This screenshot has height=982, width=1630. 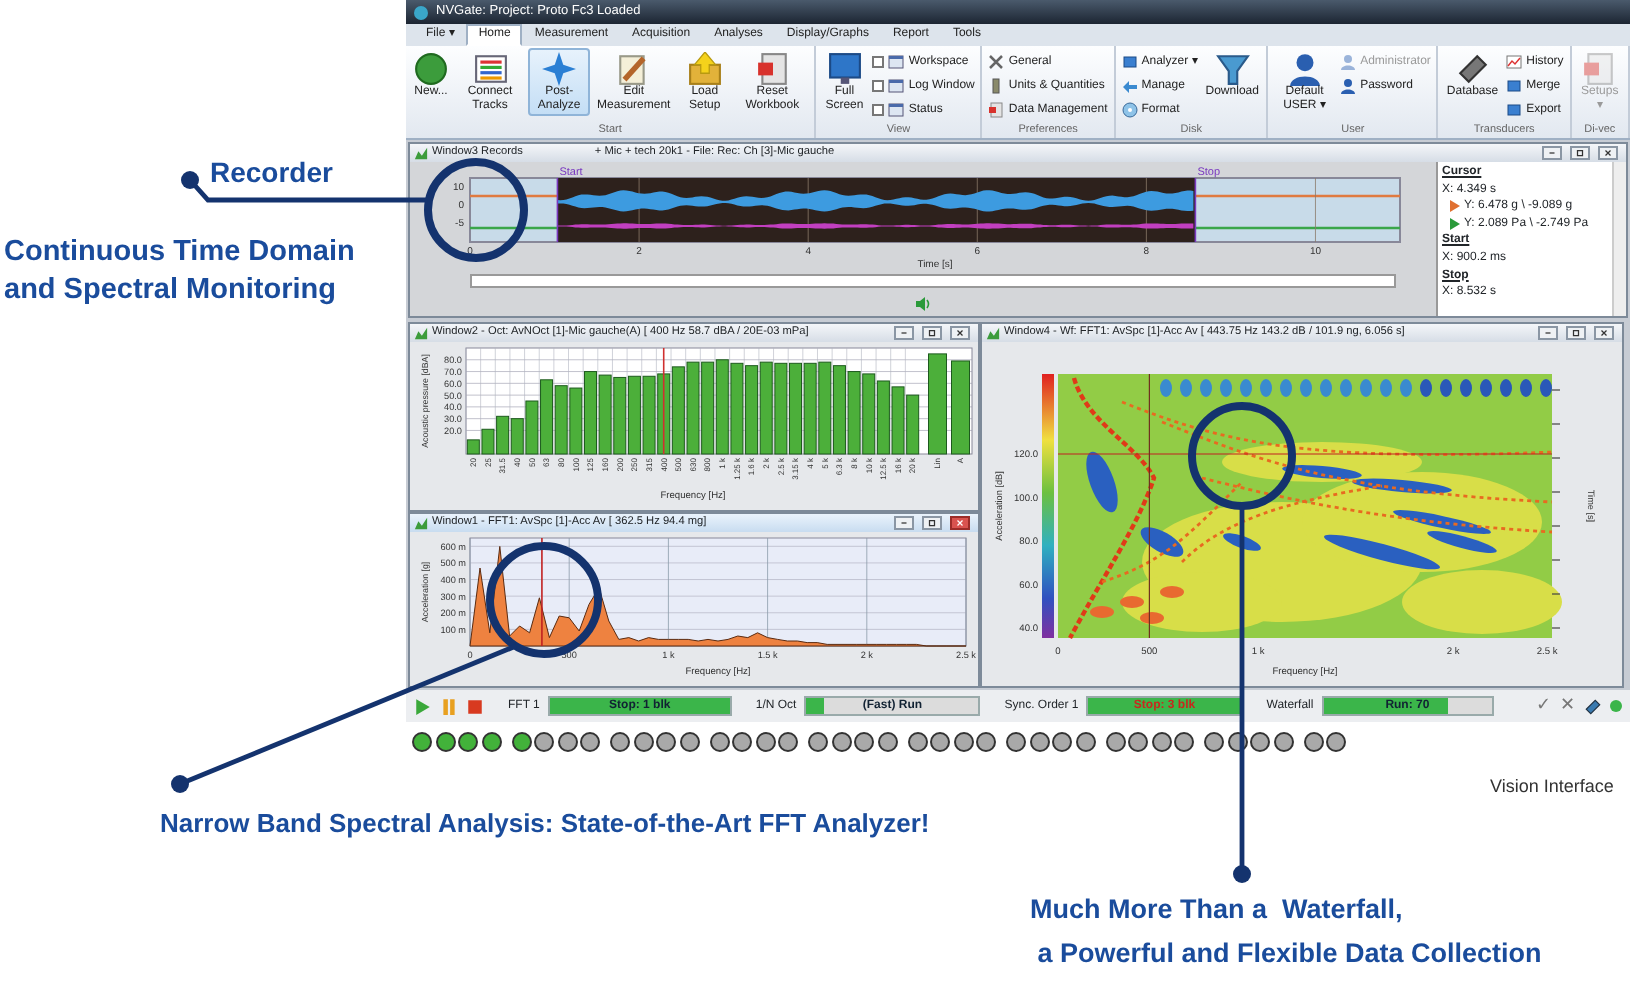 What do you see at coordinates (559, 69) in the screenshot?
I see `star-icon` at bounding box center [559, 69].